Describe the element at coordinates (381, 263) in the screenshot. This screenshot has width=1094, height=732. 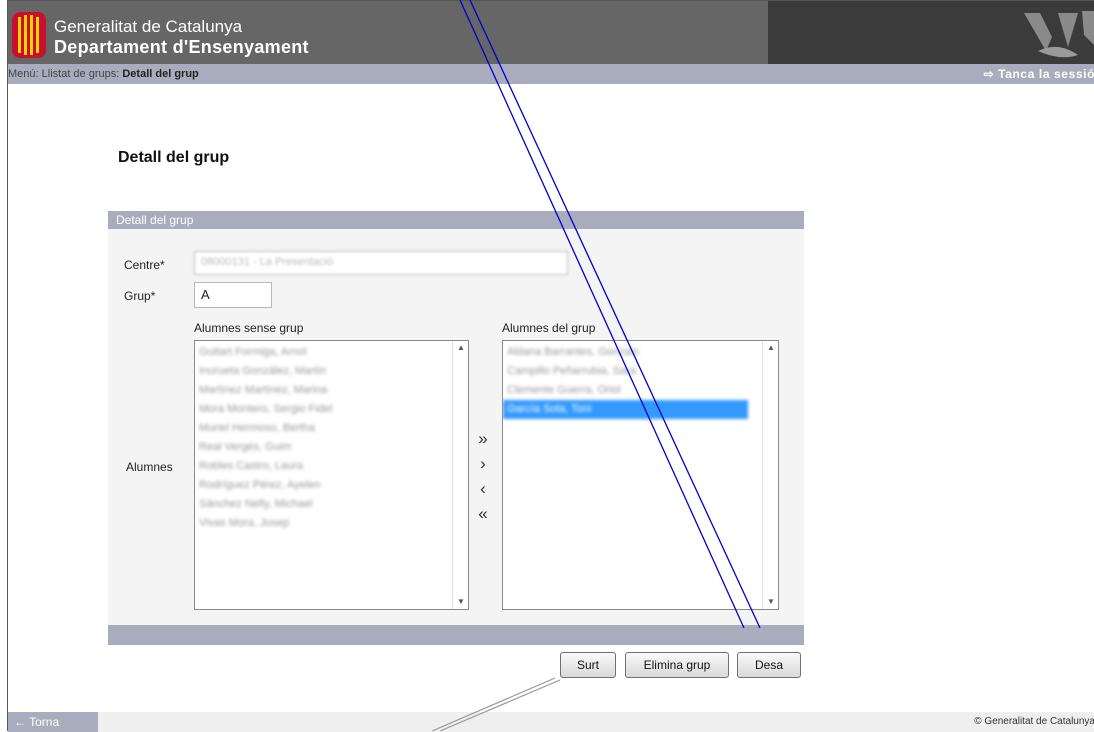
I see `centre-field: 08000131 - La Presentació` at that location.